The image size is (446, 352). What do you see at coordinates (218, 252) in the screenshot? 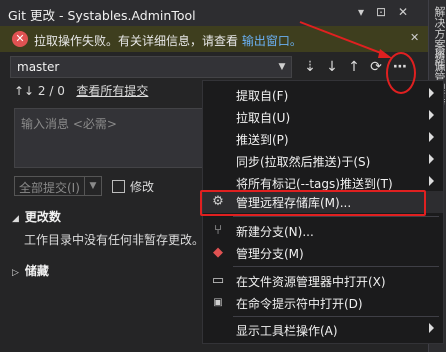
I see `manage-branches-icon: ◆` at bounding box center [218, 252].